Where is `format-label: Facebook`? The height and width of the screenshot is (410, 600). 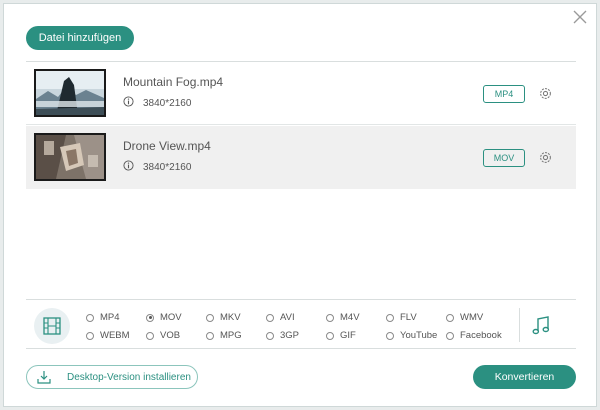
format-label: Facebook is located at coordinates (481, 335).